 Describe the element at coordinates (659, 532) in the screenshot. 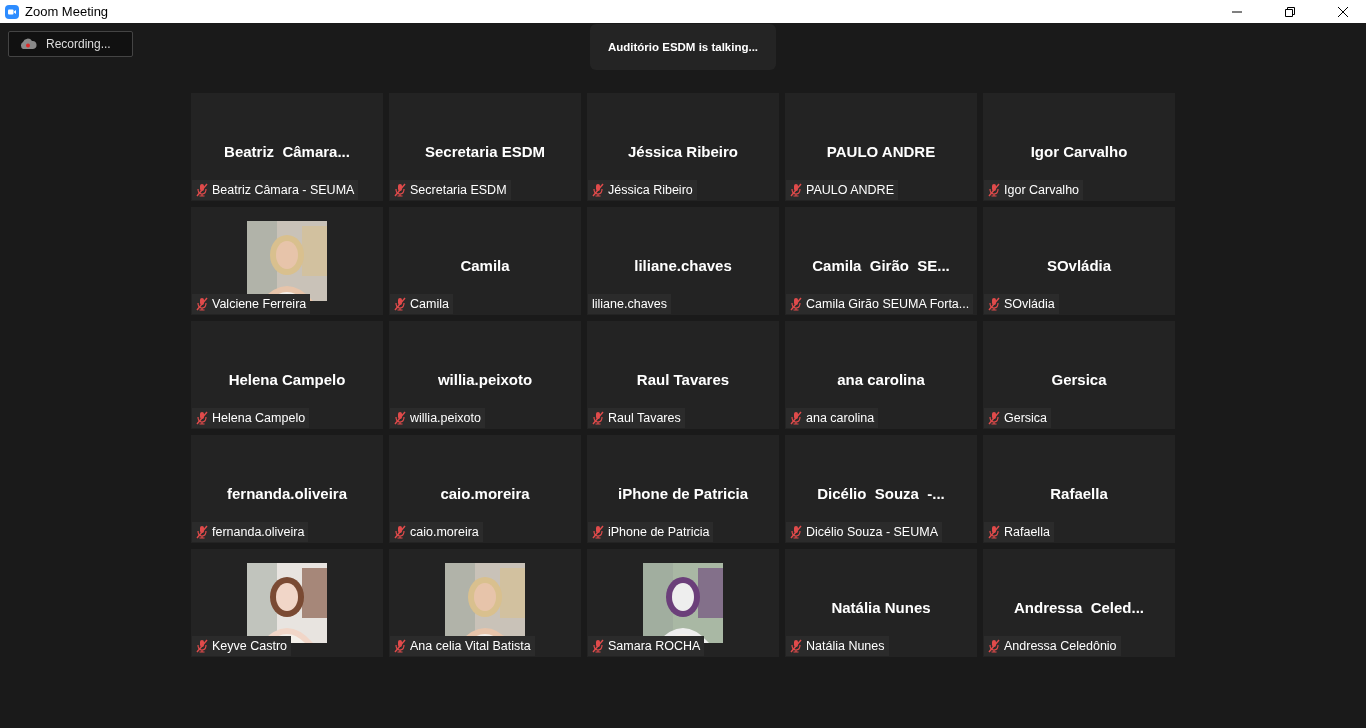

I see `participant-label-text: iPhone de Patricia` at that location.